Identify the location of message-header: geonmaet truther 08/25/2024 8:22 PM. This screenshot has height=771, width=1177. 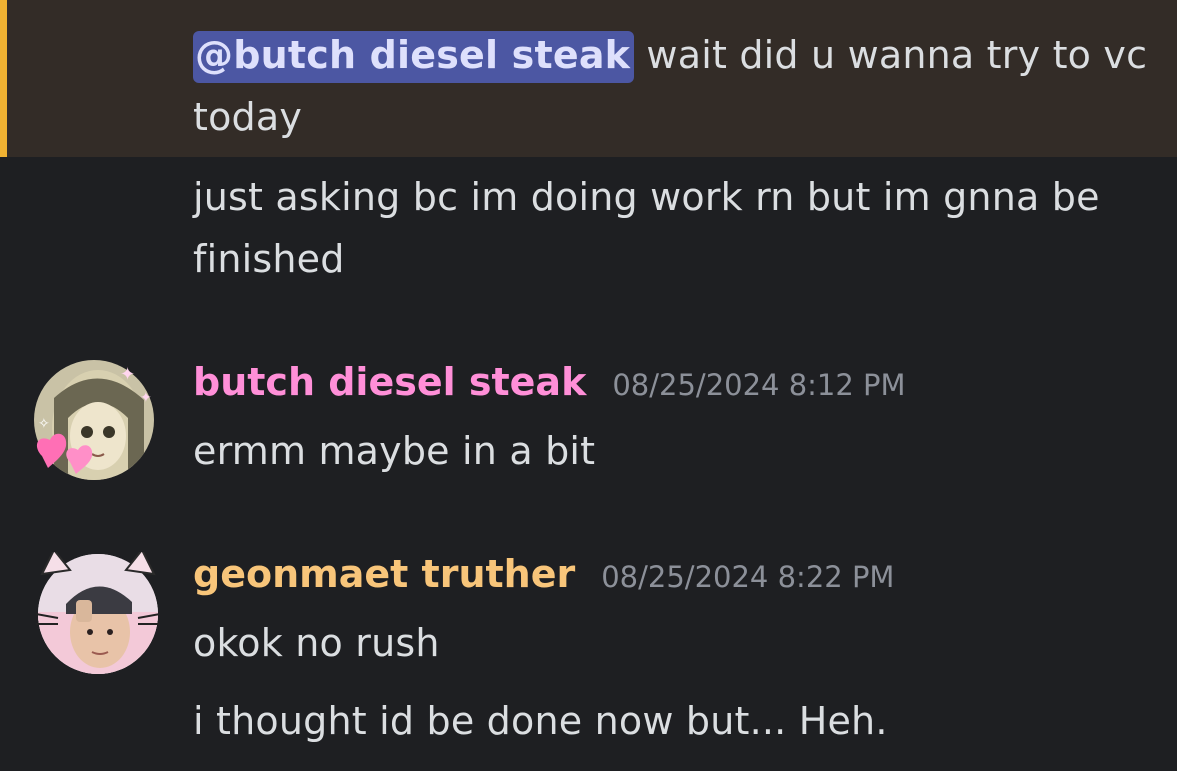
(543, 574).